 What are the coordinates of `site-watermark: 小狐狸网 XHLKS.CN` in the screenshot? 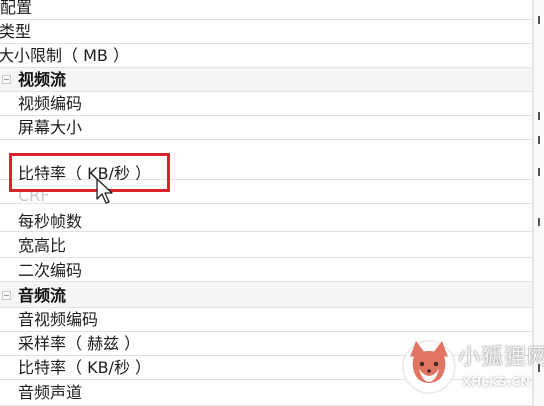 It's located at (466, 364).